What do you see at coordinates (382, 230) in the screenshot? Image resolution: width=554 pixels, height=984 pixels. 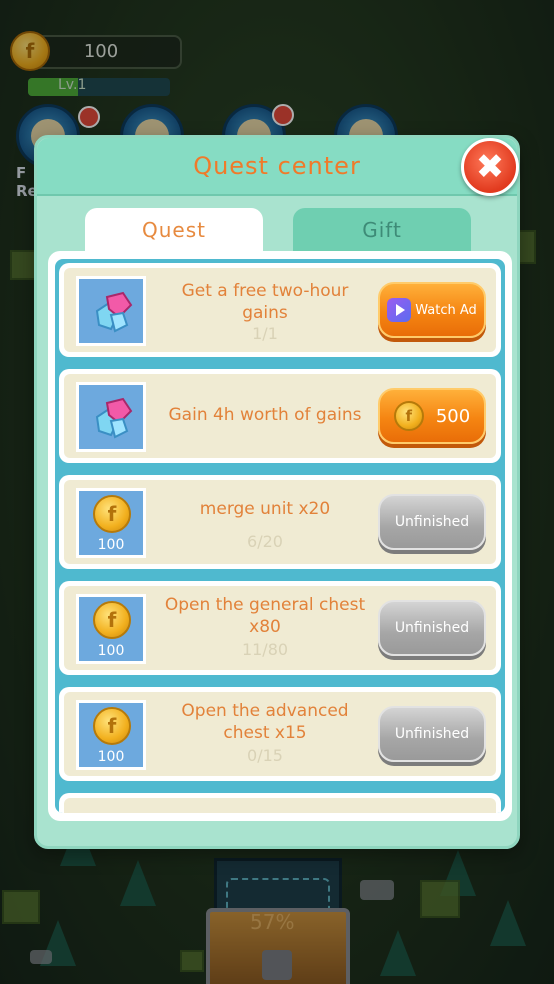 I see `tab-gift: Gift` at bounding box center [382, 230].